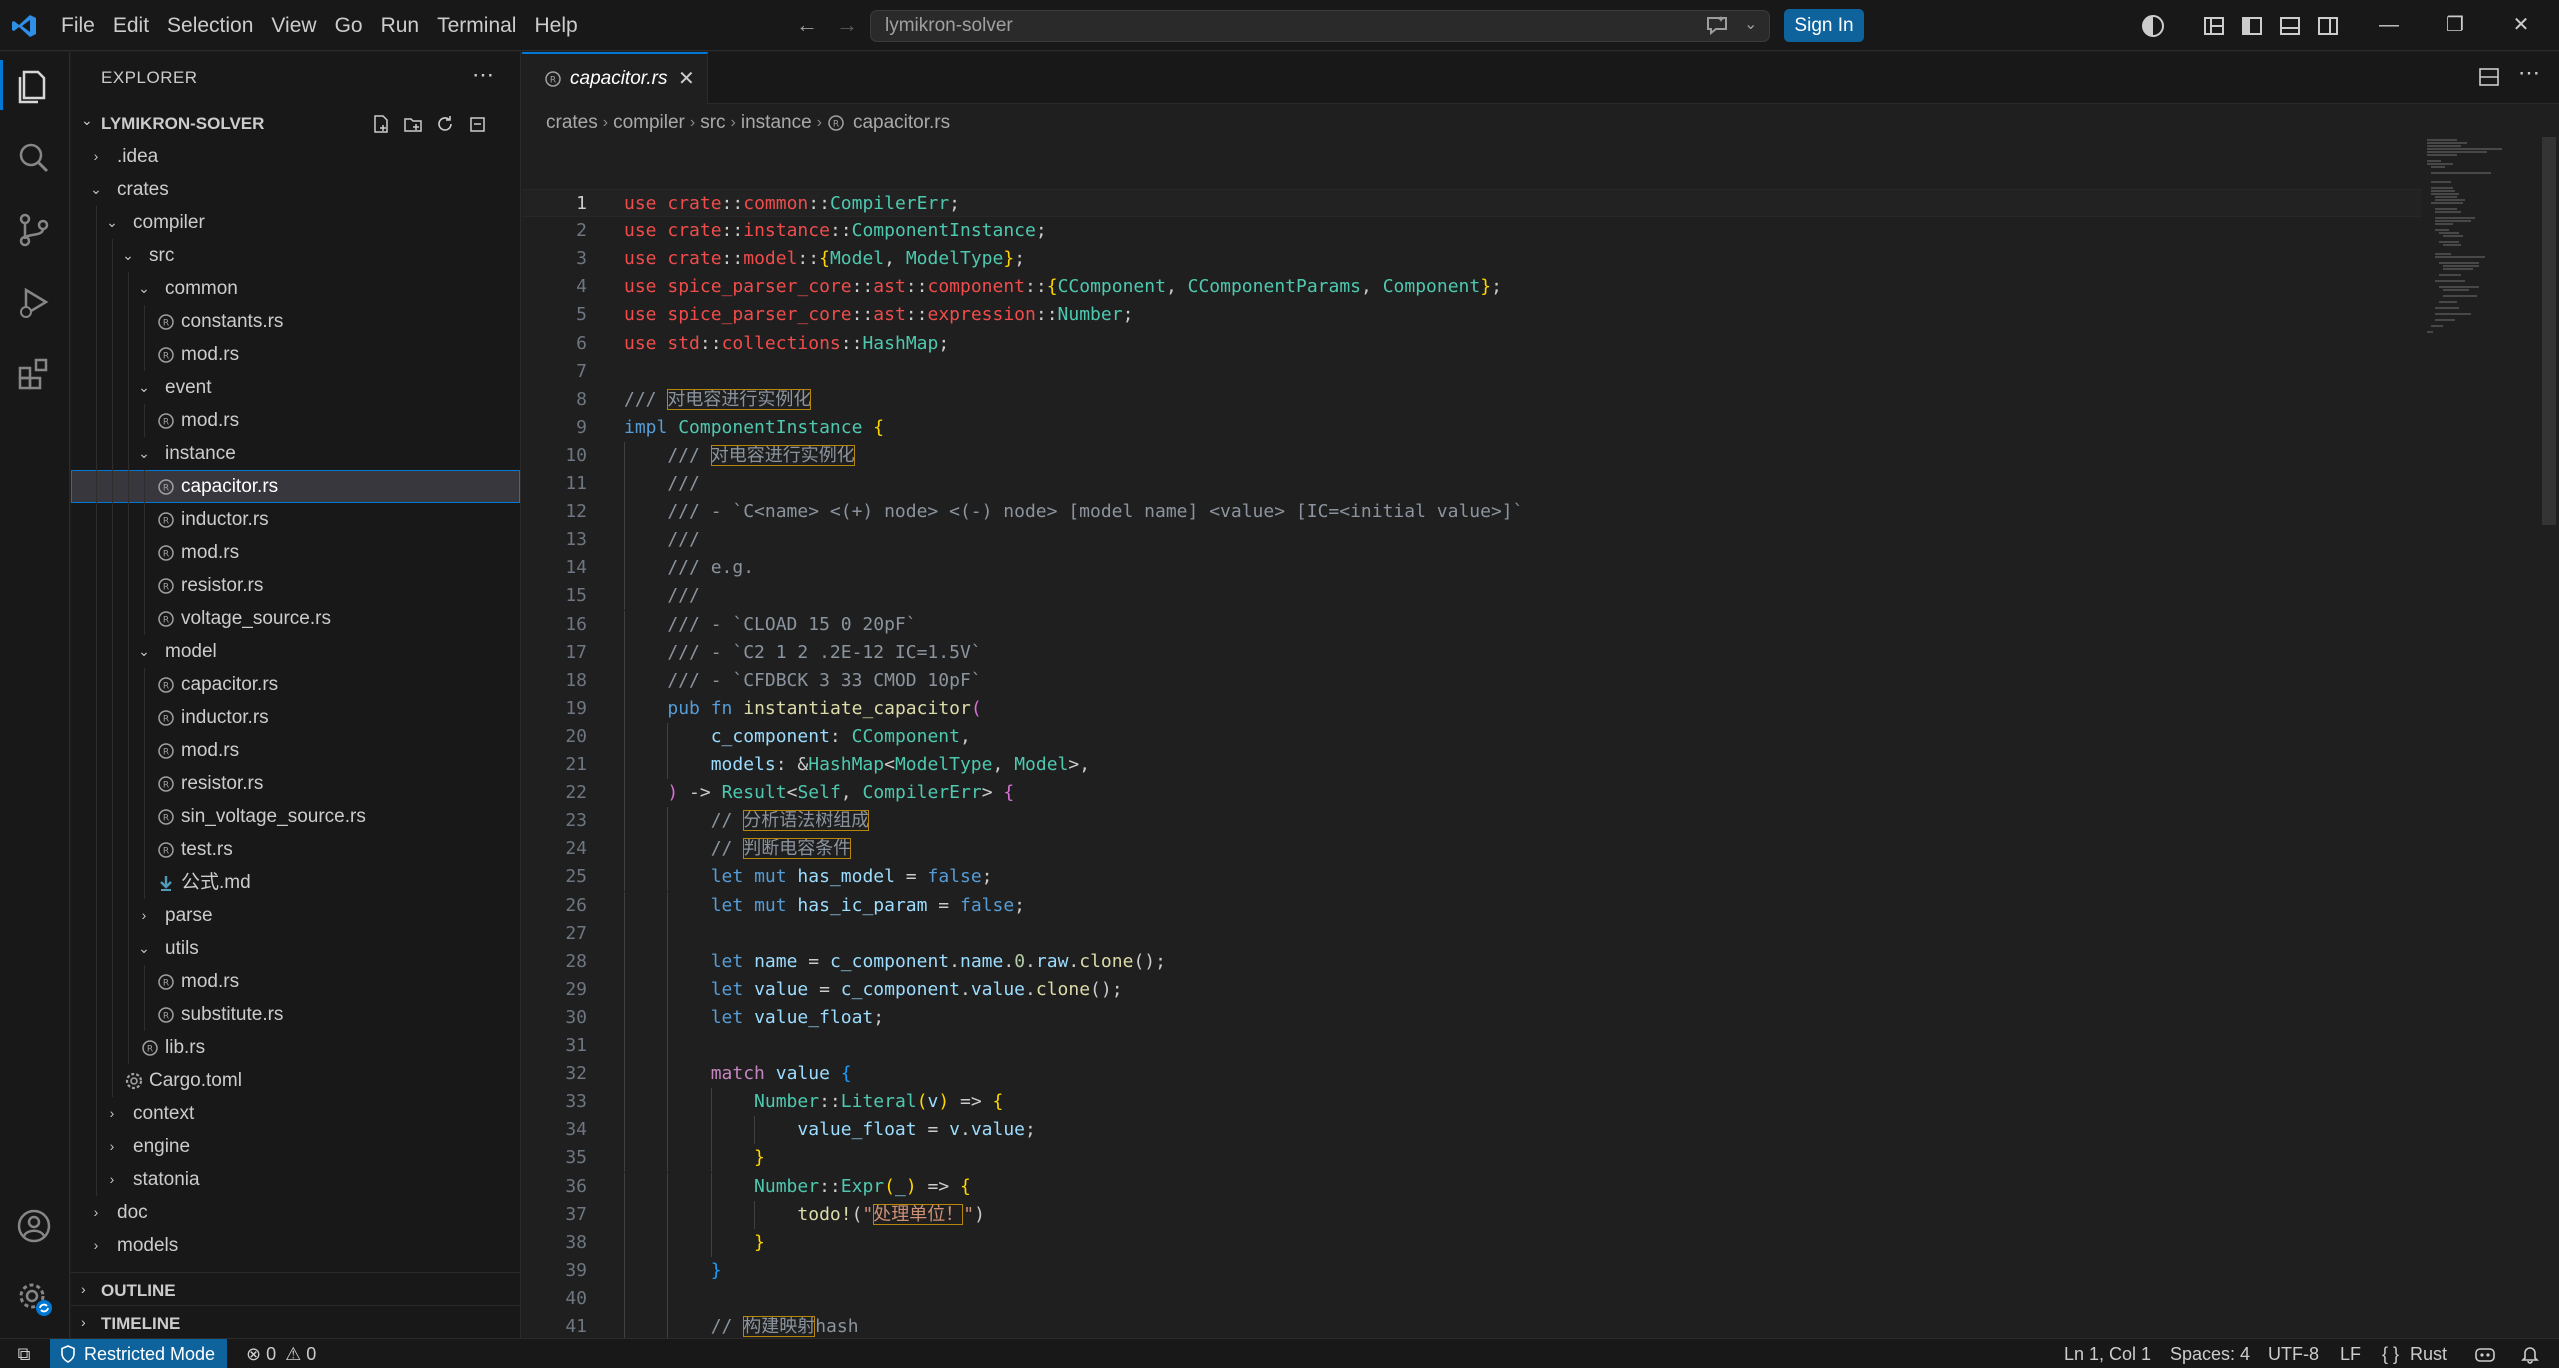 This screenshot has width=2559, height=1368. I want to click on tree-item: ⌄ model, so click(295, 651).